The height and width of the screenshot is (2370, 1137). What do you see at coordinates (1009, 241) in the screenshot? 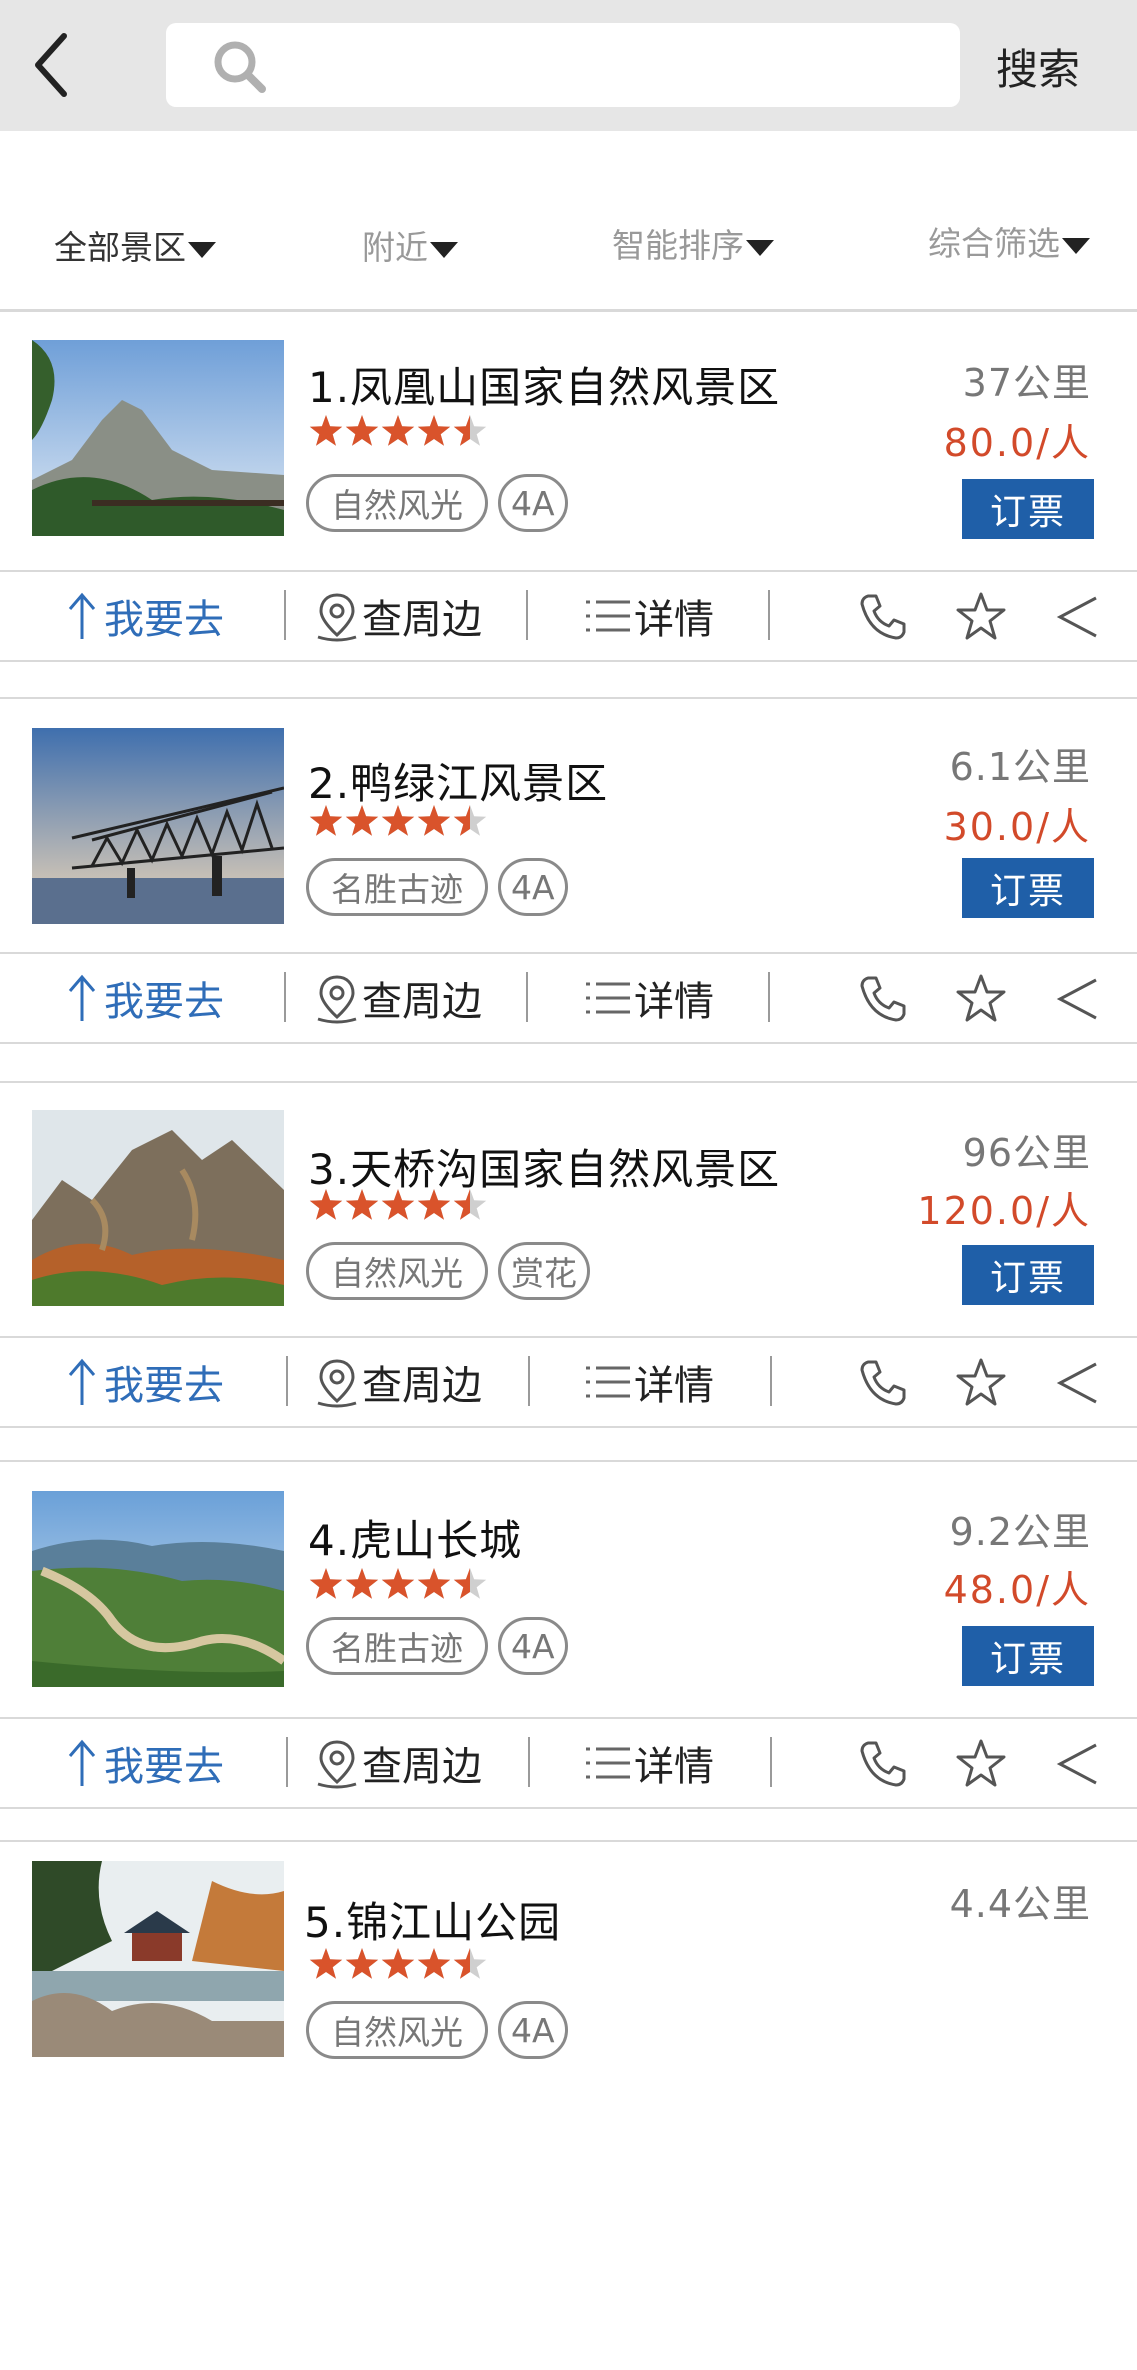
I see `filter-comprehensive: 综合筛选` at bounding box center [1009, 241].